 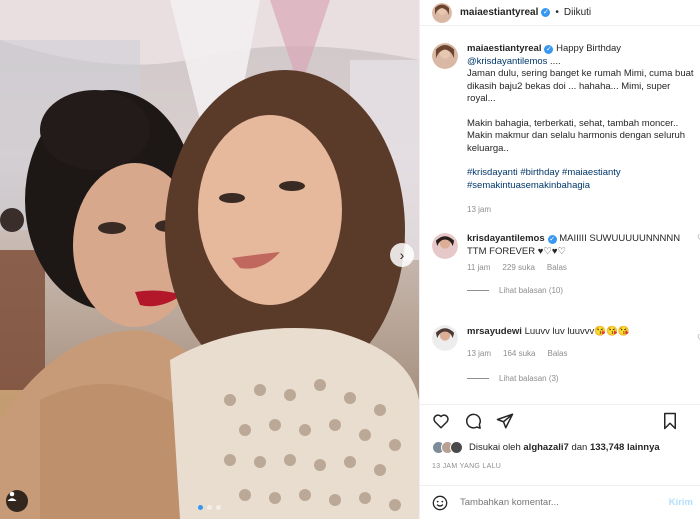 I want to click on follow-status-button: Diikuti, so click(x=577, y=12).